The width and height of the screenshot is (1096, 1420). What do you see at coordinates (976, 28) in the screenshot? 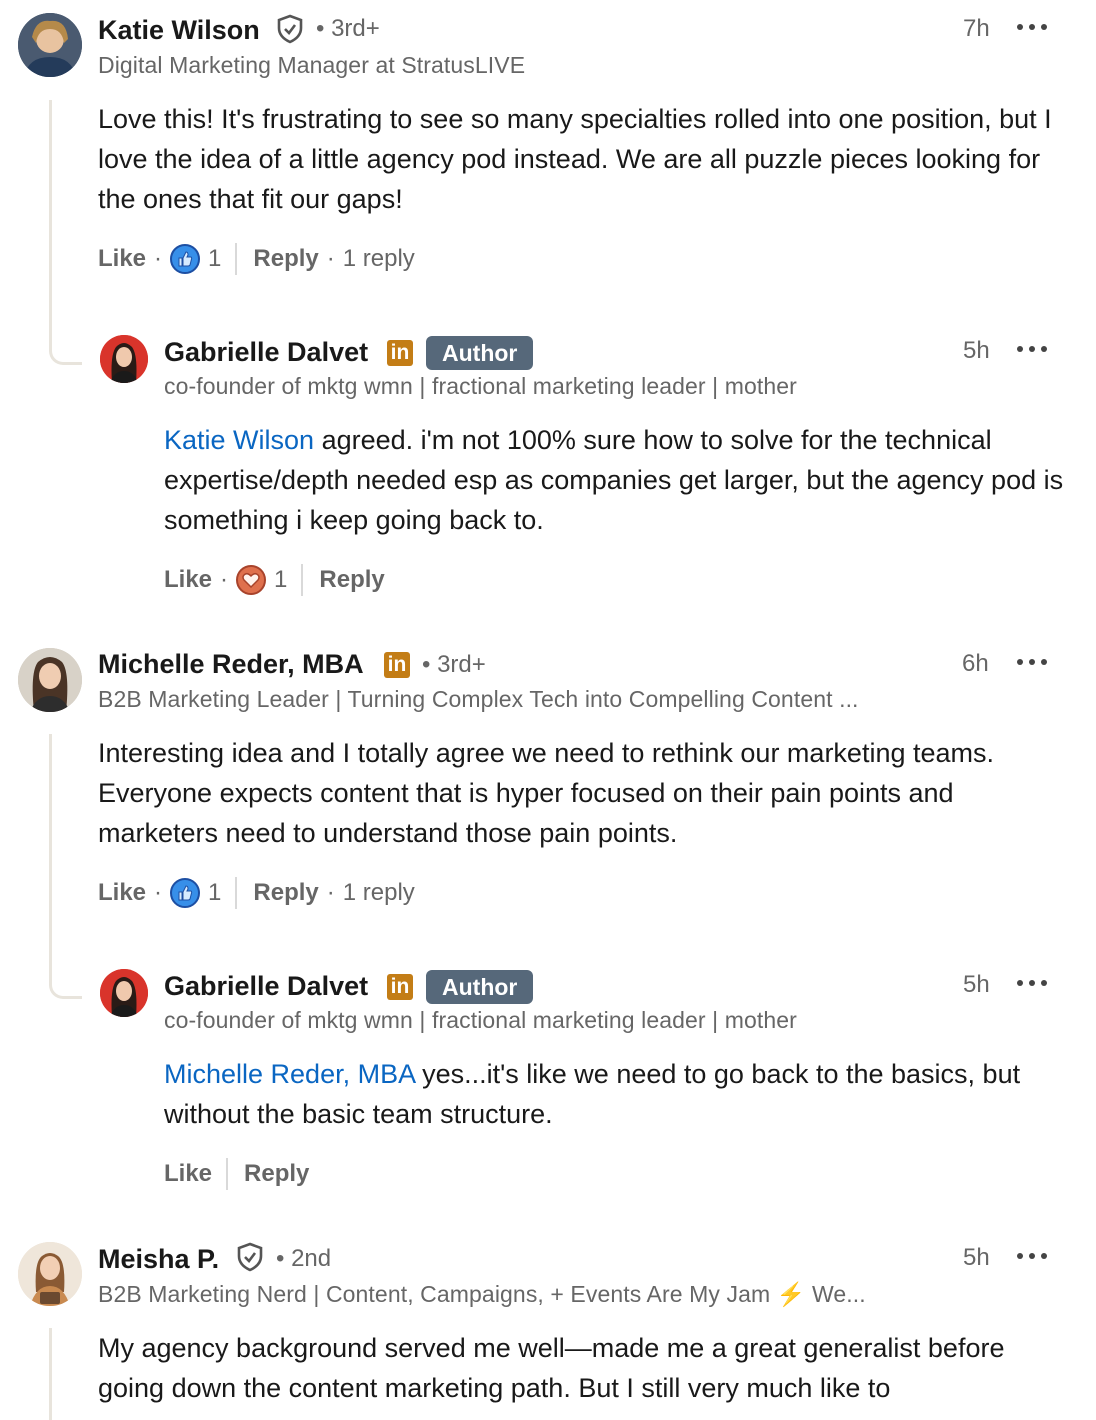
I see `comment-time: 7h` at bounding box center [976, 28].